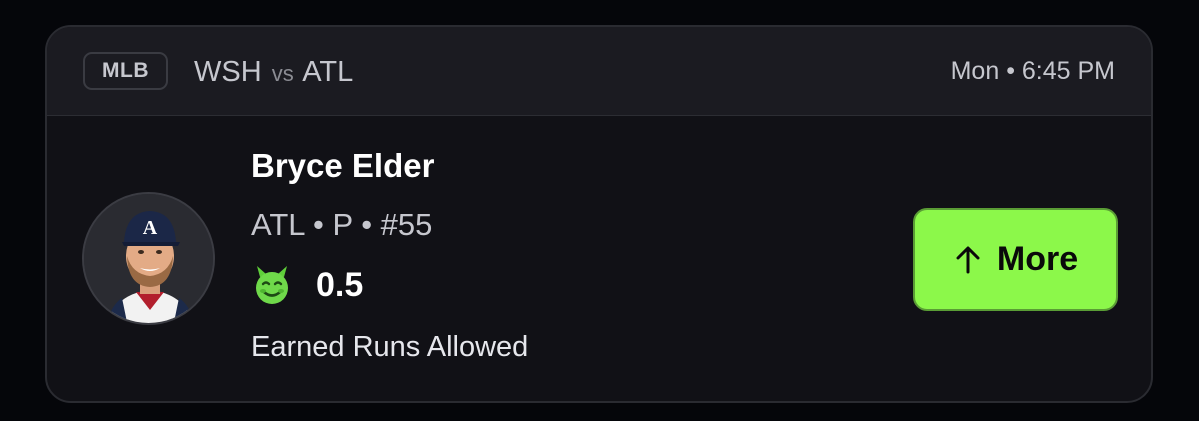 The image size is (1199, 421). What do you see at coordinates (125, 71) in the screenshot?
I see `league-badge: MLB` at bounding box center [125, 71].